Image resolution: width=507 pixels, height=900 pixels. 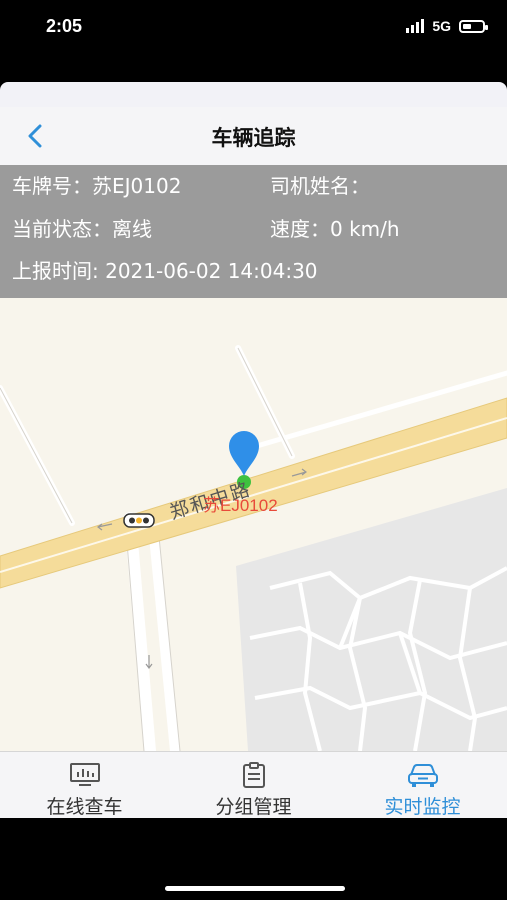 What do you see at coordinates (85, 774) in the screenshot?
I see `monitor-chart-icon` at bounding box center [85, 774].